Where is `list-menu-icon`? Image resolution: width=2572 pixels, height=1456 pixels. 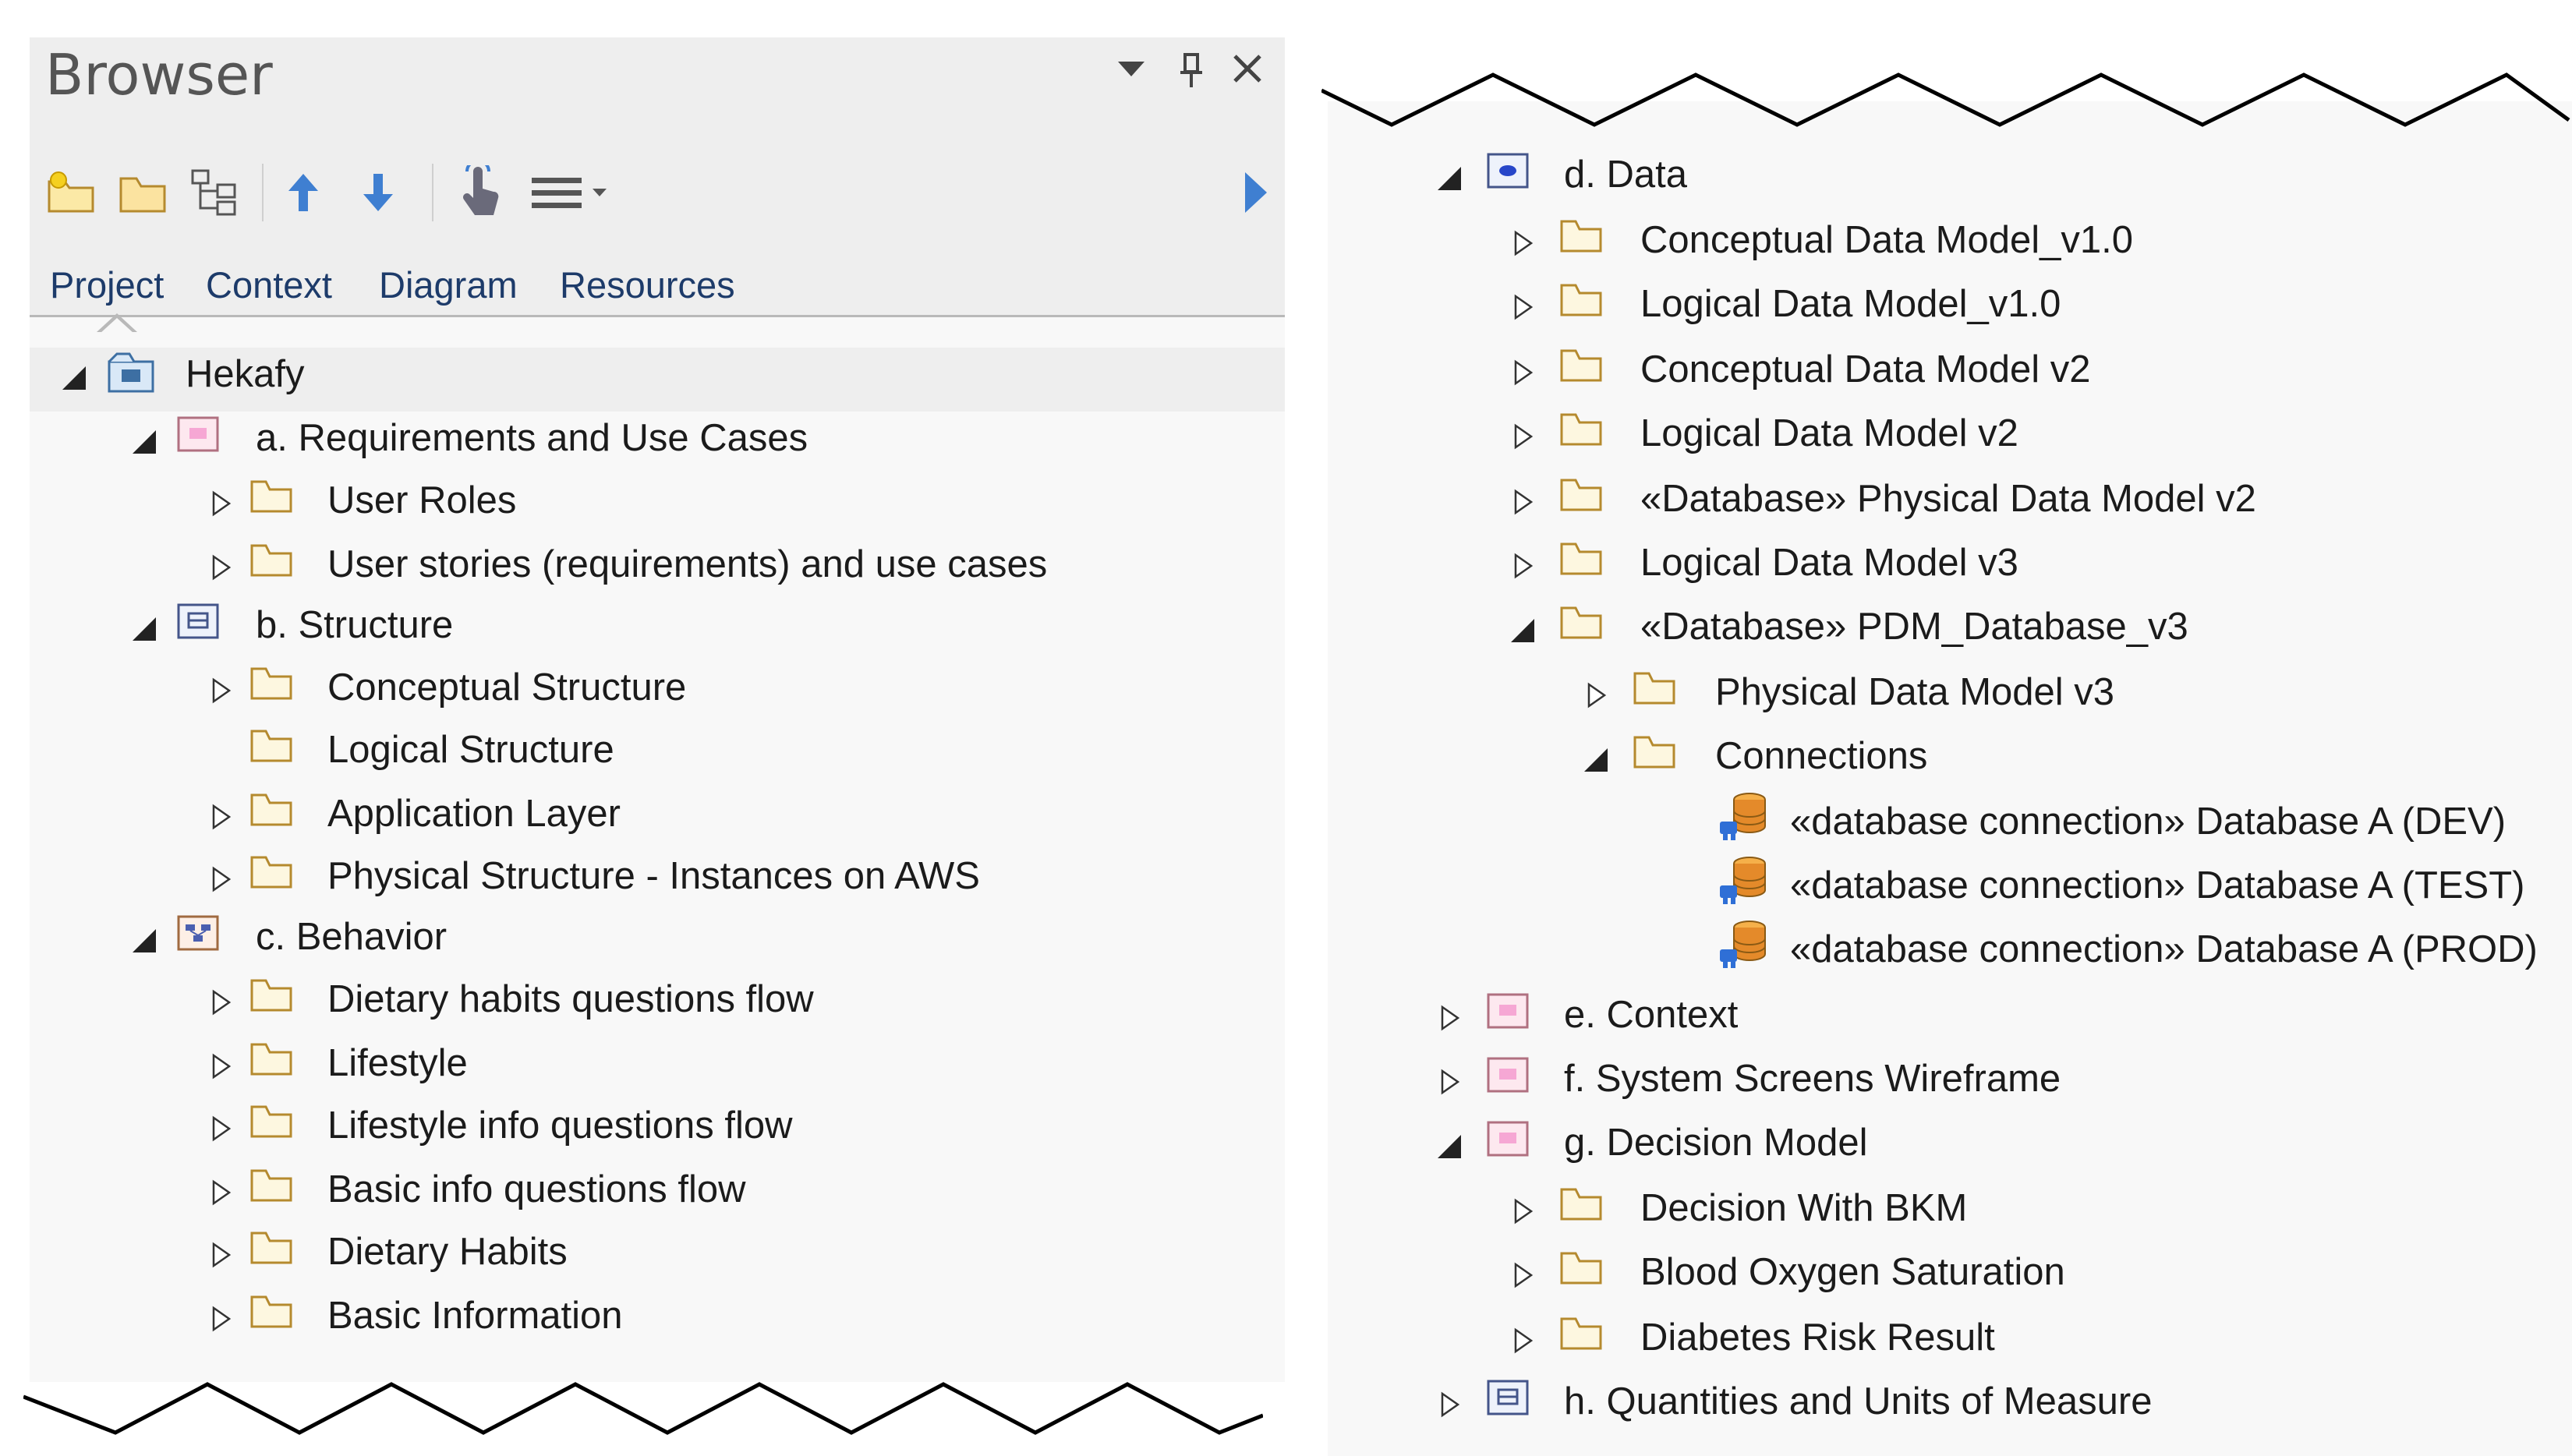
list-menu-icon is located at coordinates (571, 193).